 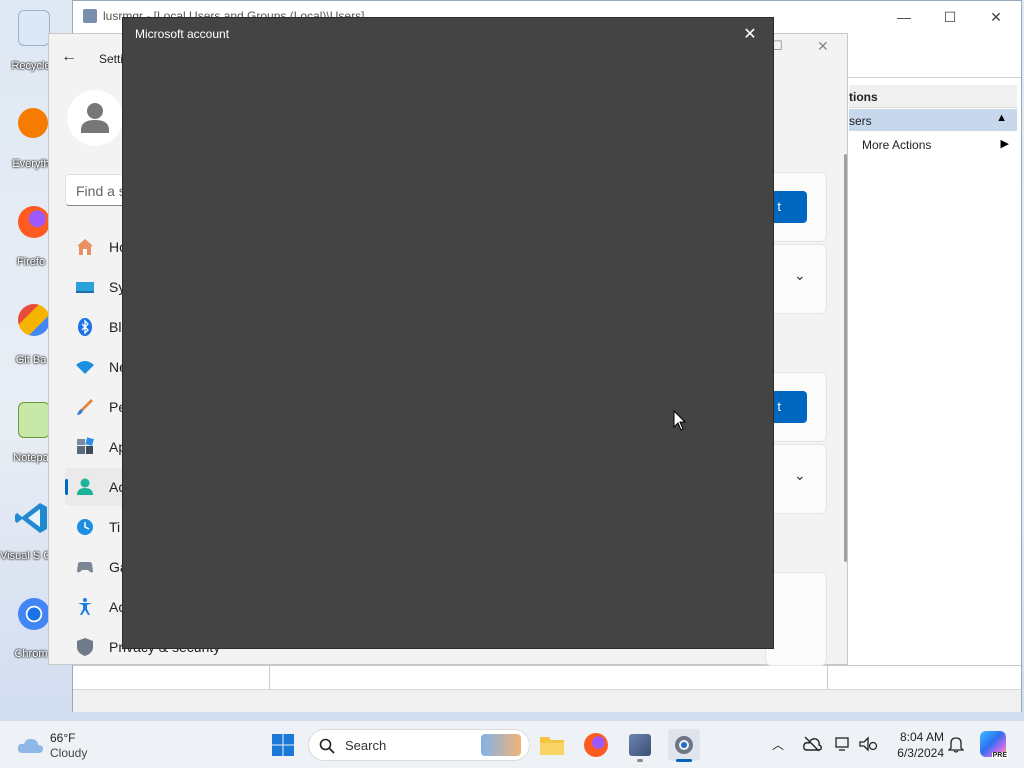 I want to click on settings-back-button: ←, so click(x=72, y=59).